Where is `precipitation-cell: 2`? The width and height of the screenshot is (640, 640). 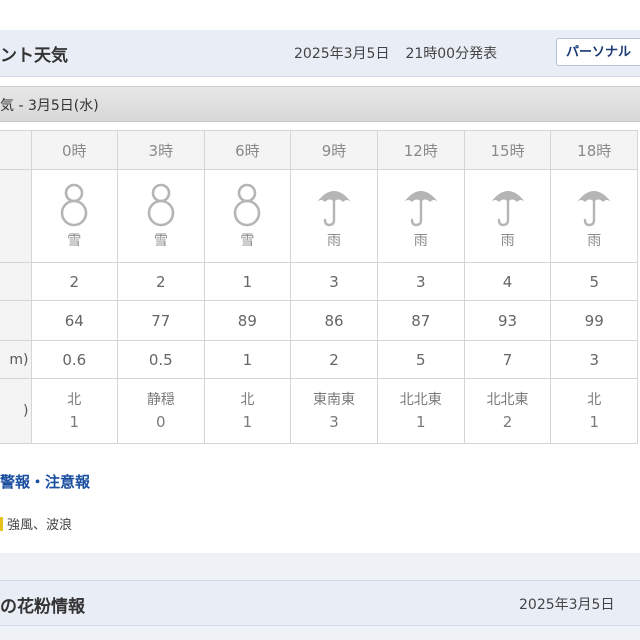
precipitation-cell: 2 is located at coordinates (334, 359).